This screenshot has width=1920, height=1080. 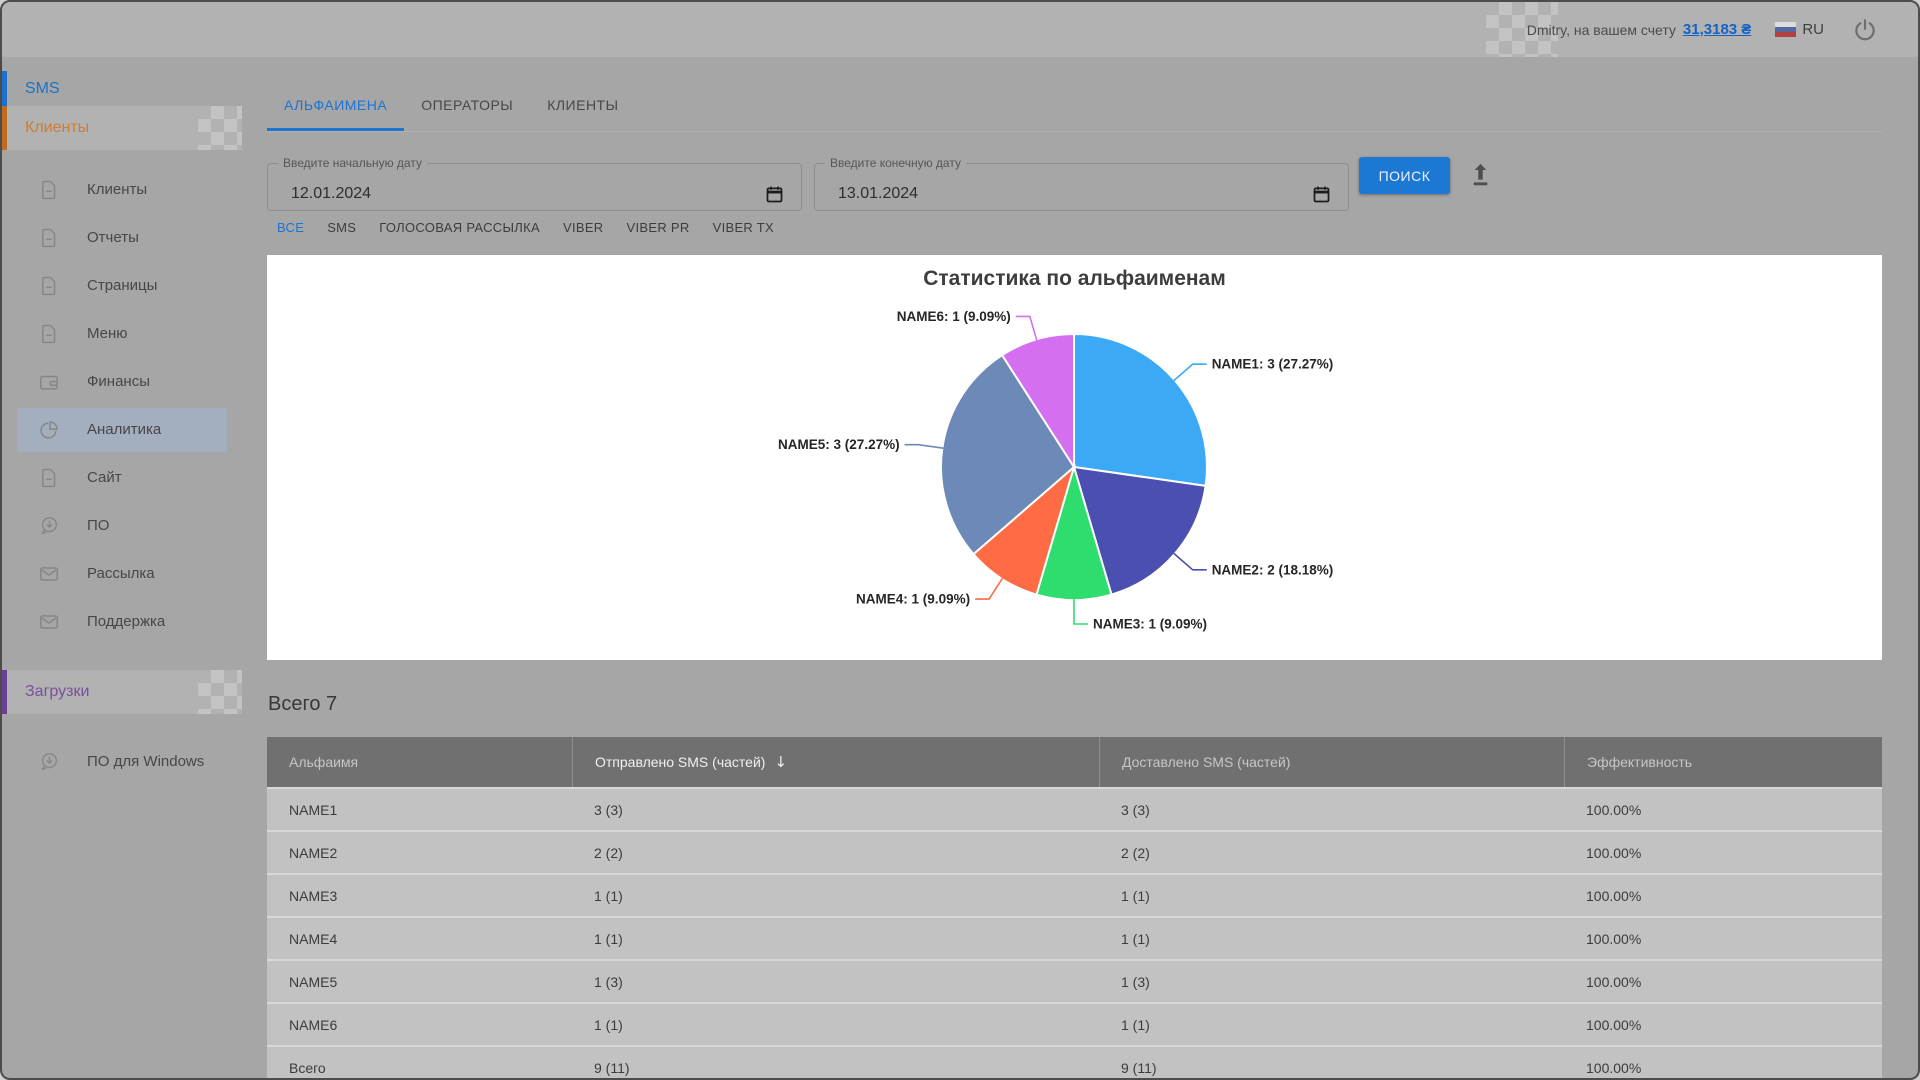 I want to click on column-header-2: Доставлено SMS (частей), so click(x=1331, y=762).